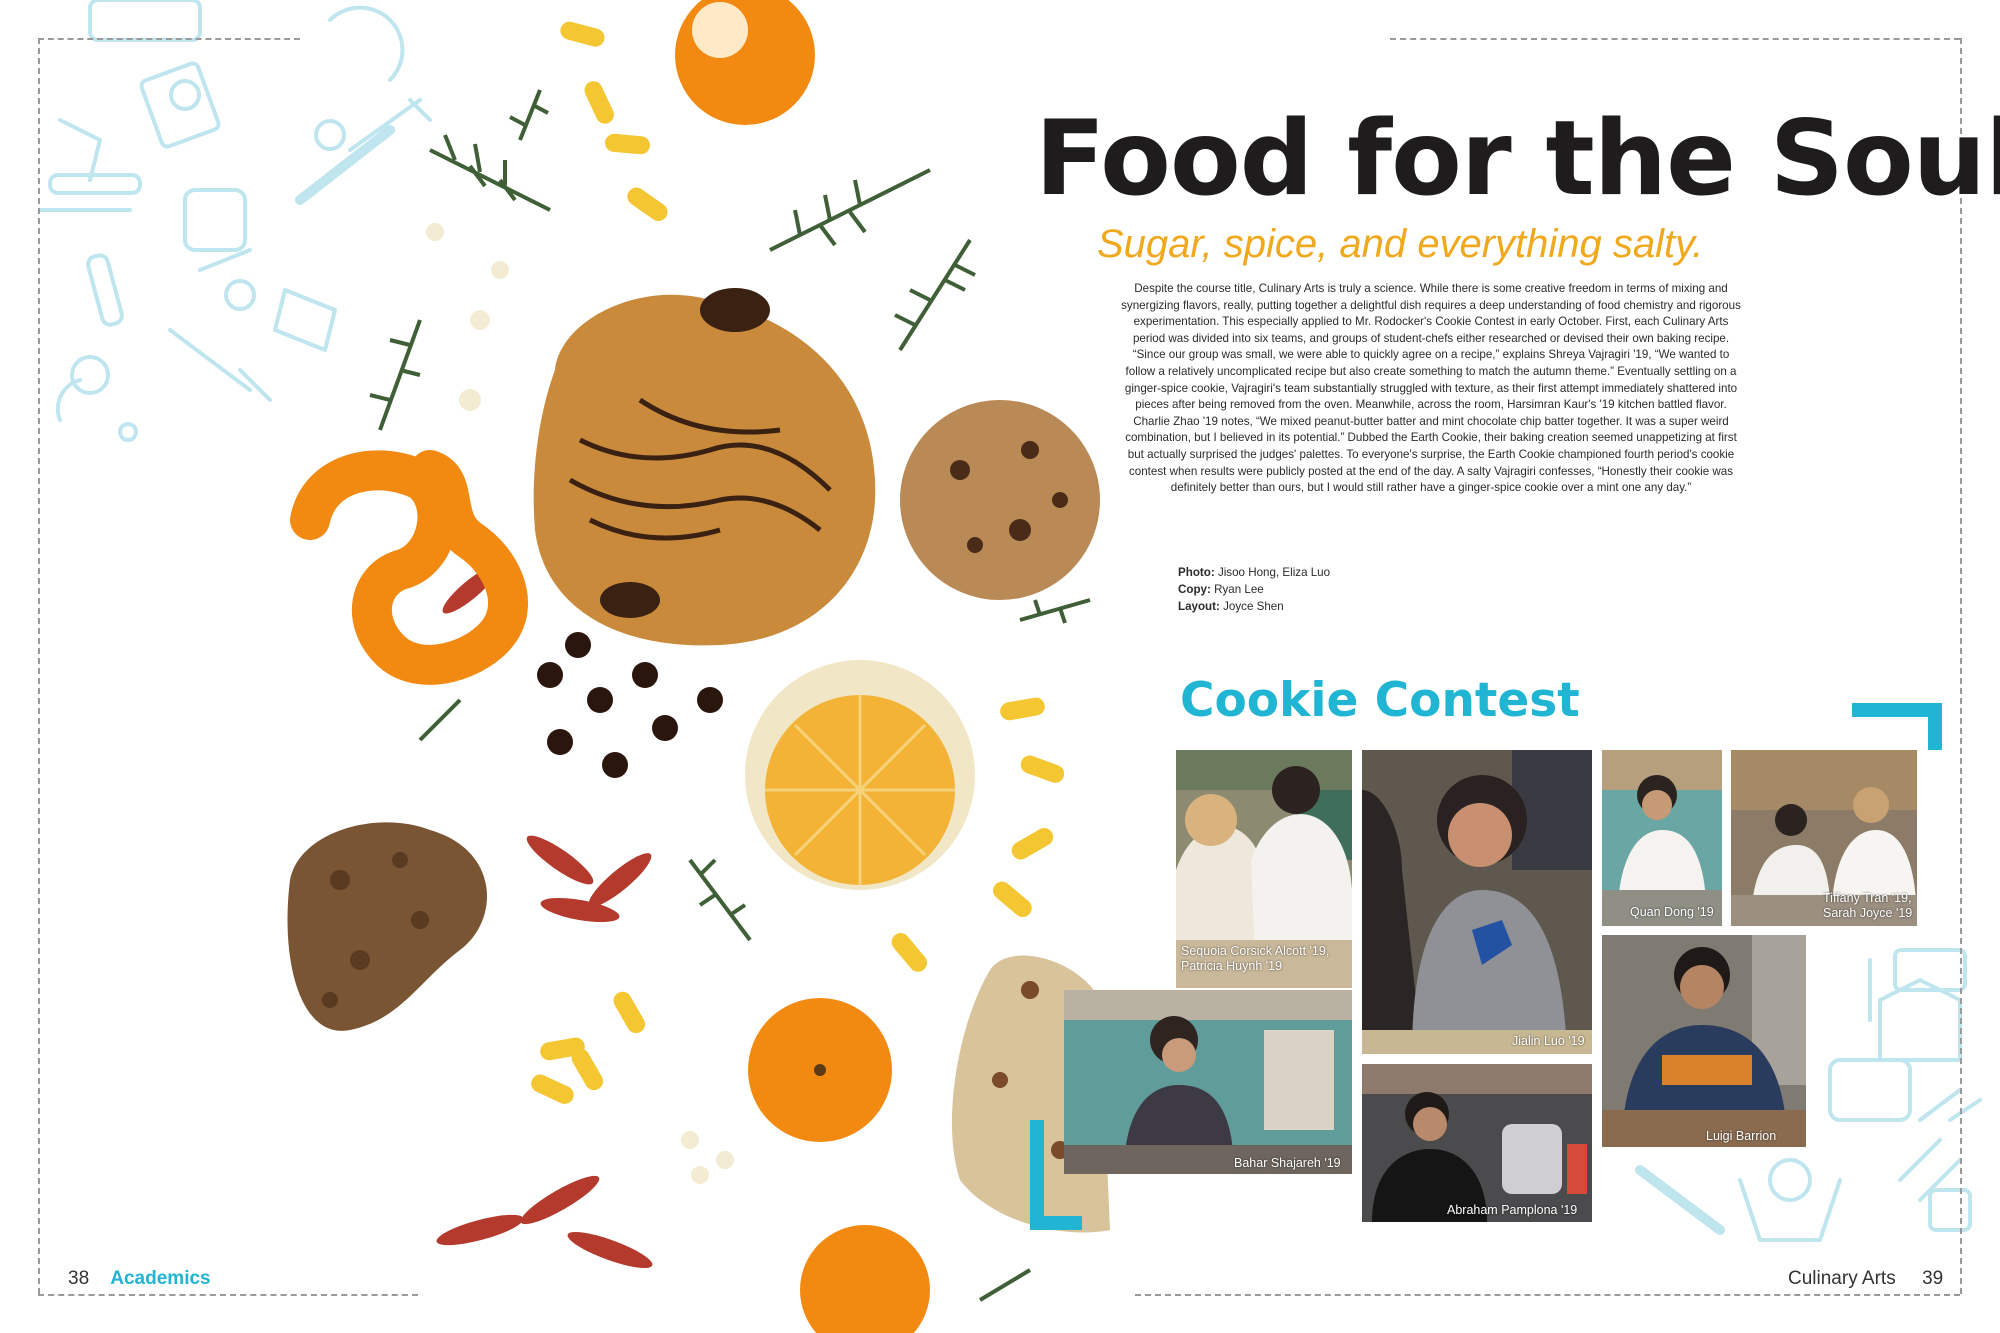 Image resolution: width=2000 pixels, height=1333 pixels. I want to click on chocolate-chip-cookie, so click(1000, 500).